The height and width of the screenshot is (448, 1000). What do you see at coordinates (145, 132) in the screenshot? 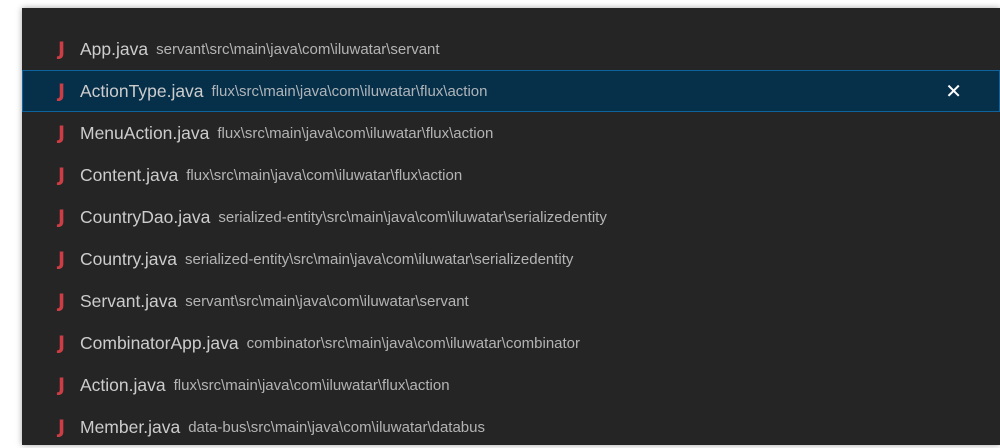
I see `file-name: MenuAction.java` at bounding box center [145, 132].